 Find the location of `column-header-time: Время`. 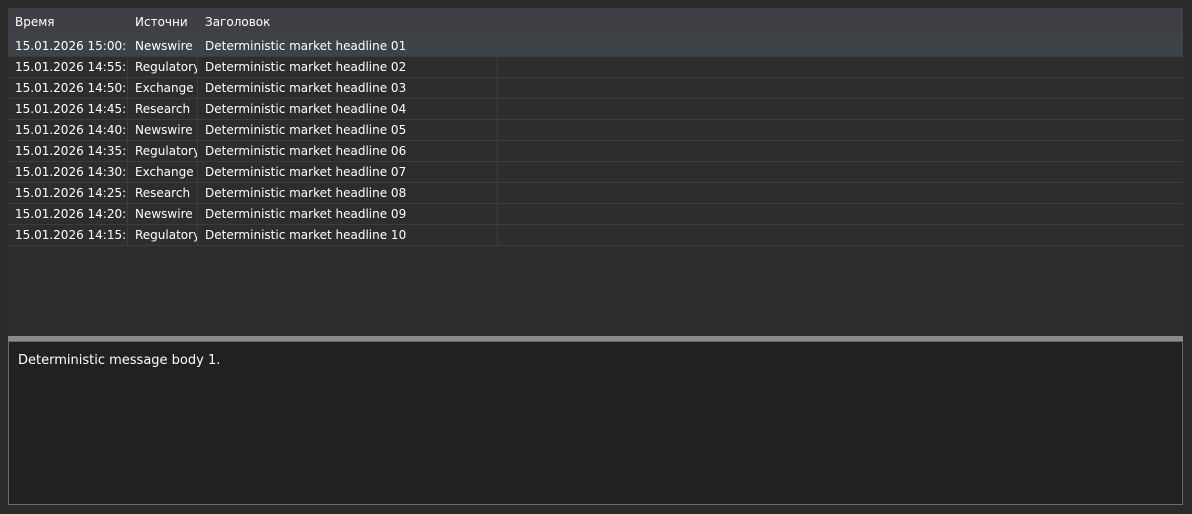

column-header-time: Время is located at coordinates (68, 22).